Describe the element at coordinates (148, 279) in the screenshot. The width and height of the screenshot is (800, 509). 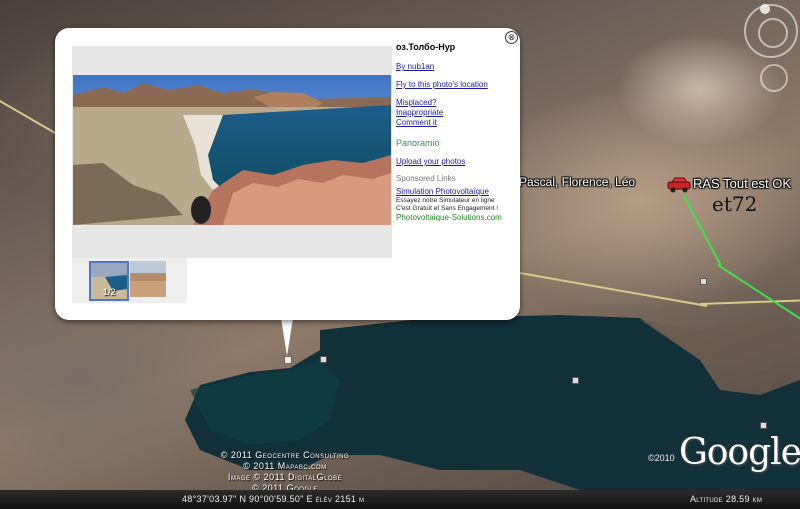
I see `photo-thumbnail` at that location.